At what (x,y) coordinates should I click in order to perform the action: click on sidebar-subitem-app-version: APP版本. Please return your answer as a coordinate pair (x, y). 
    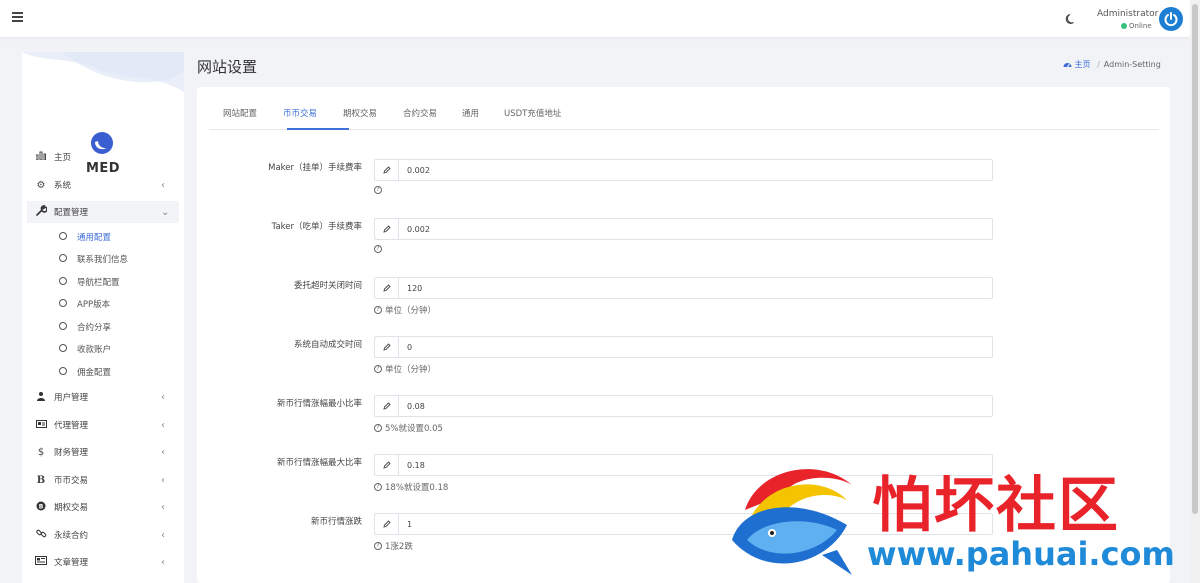
    Looking at the image, I should click on (103, 304).